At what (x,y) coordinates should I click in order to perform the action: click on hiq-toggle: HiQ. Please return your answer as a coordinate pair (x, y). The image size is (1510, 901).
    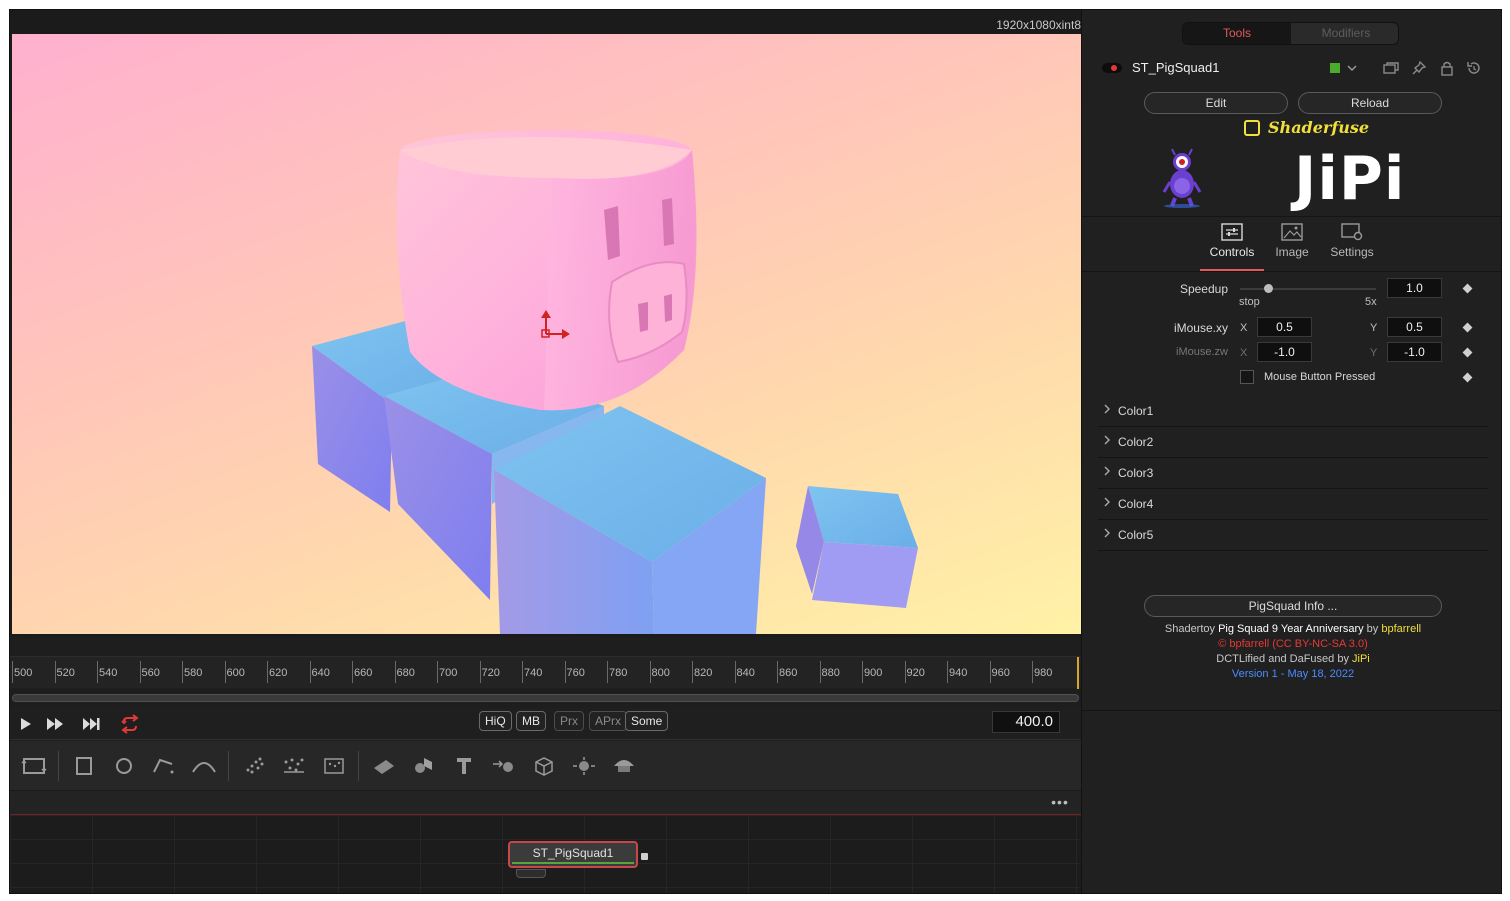
    Looking at the image, I should click on (495, 721).